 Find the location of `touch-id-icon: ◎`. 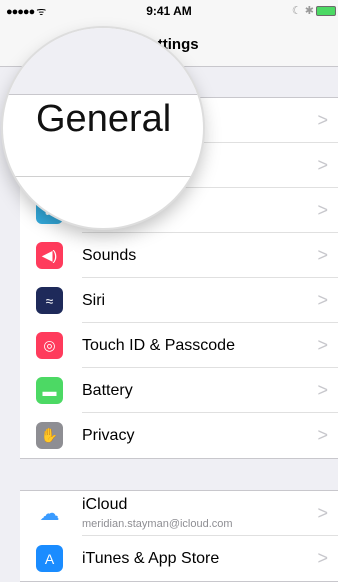

touch-id-icon: ◎ is located at coordinates (49, 345).